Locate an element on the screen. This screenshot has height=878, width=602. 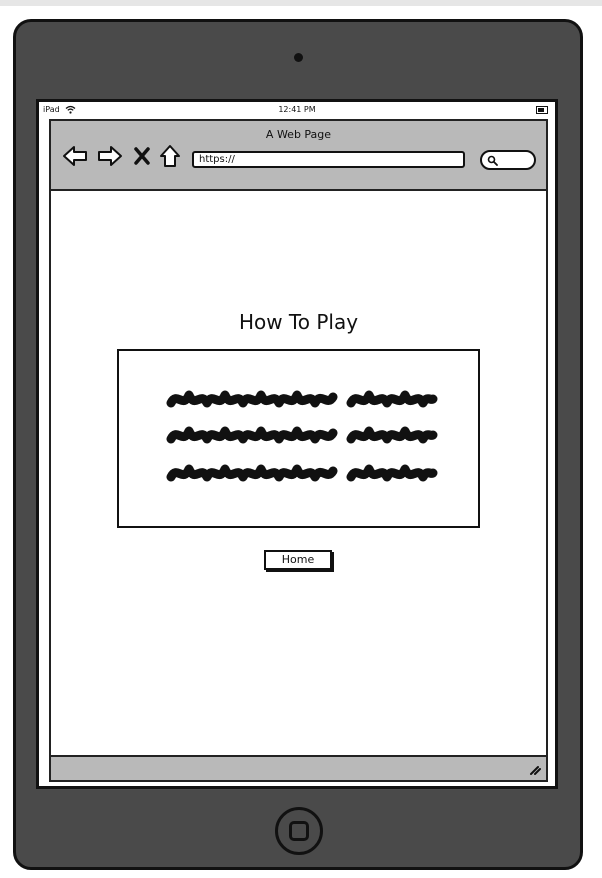
forward-arrow-icon is located at coordinates (110, 156).